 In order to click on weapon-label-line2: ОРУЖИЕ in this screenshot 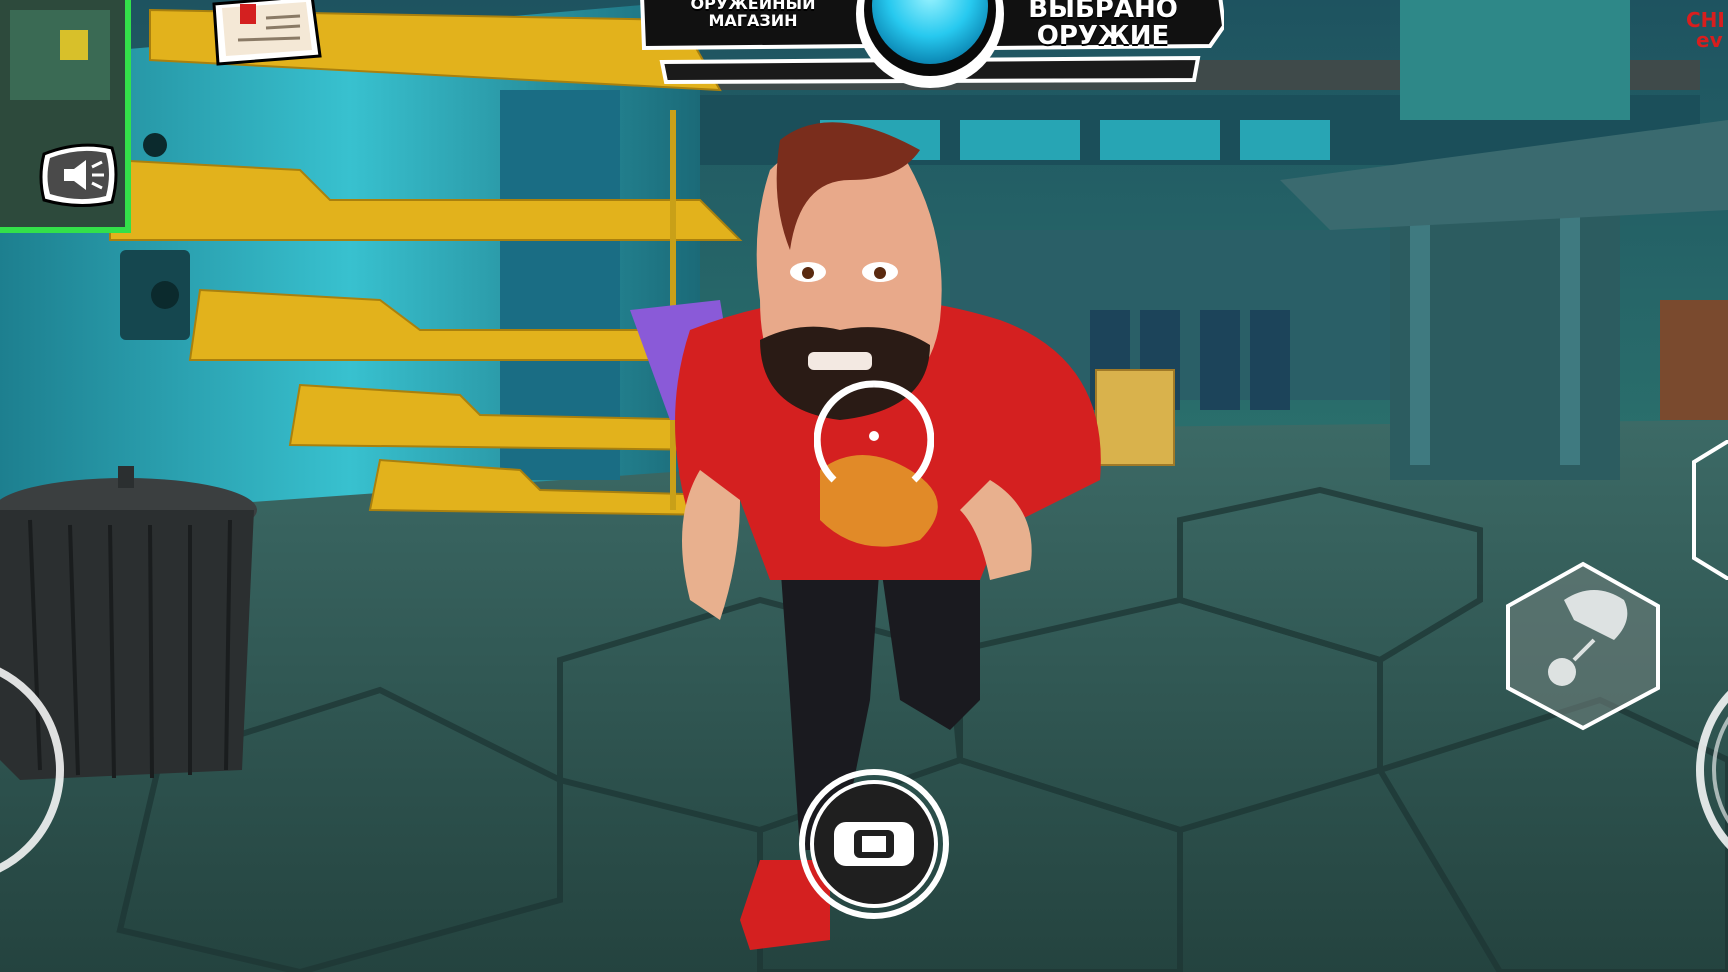, I will do `click(1103, 36)`.